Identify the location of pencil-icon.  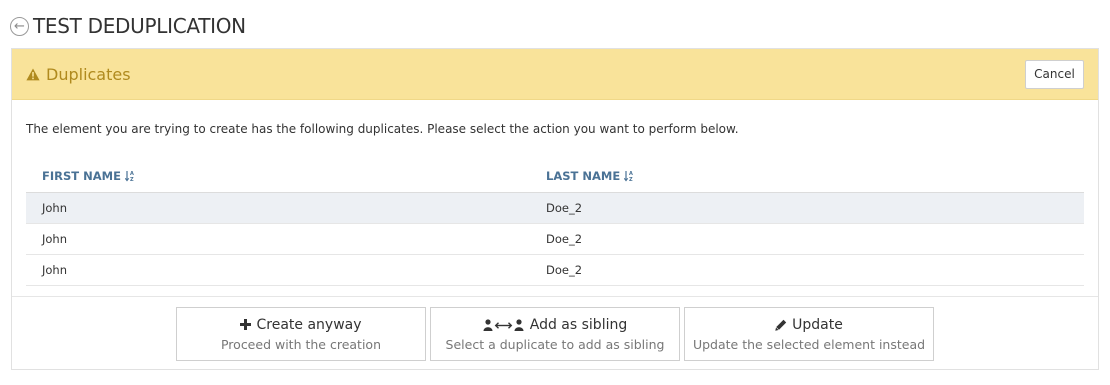
(781, 325).